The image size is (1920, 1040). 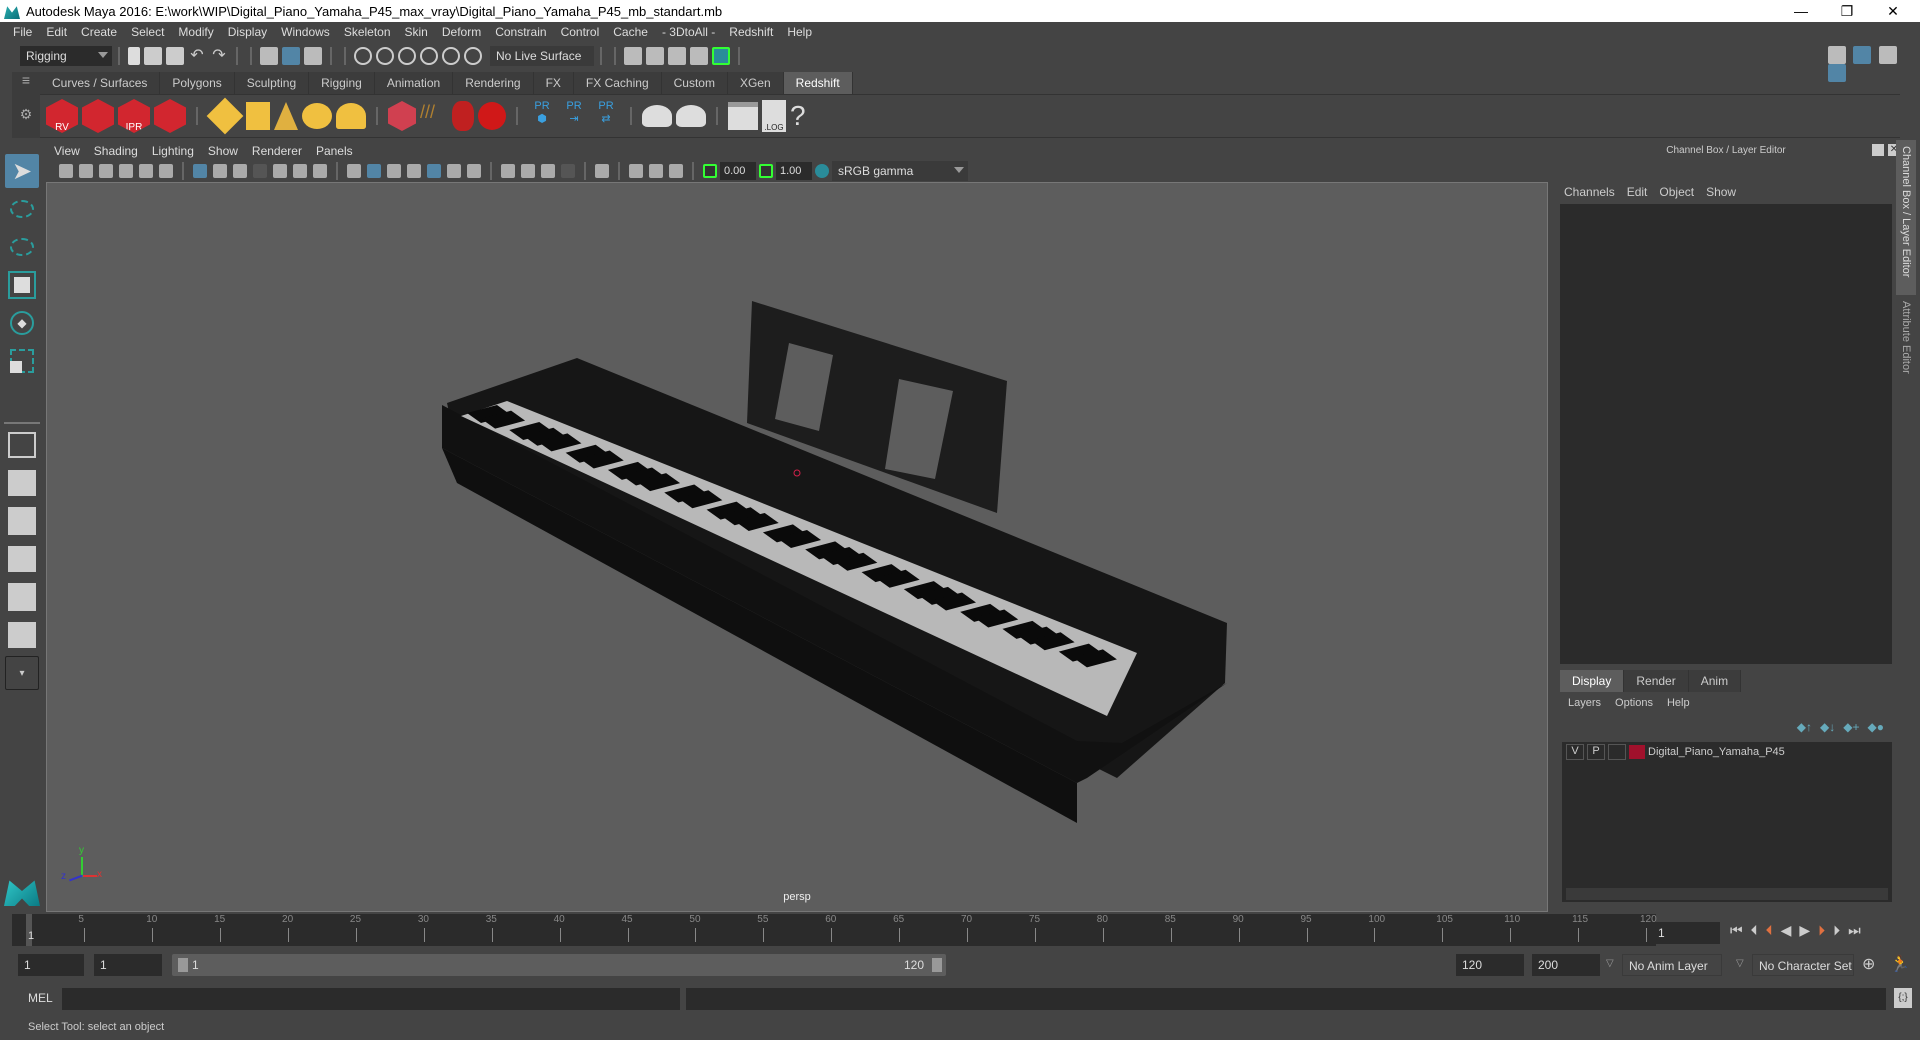 I want to click on rs-help-icon: ?, so click(x=801, y=116).